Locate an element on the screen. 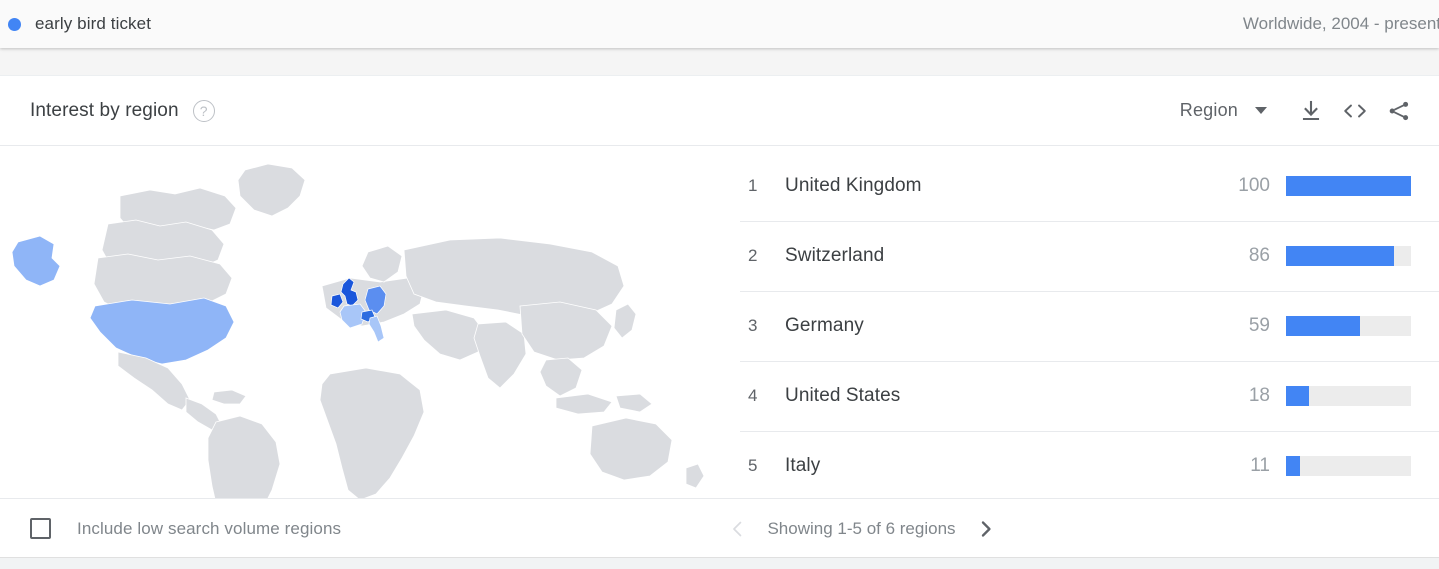  prev-page-button is located at coordinates (737, 529).